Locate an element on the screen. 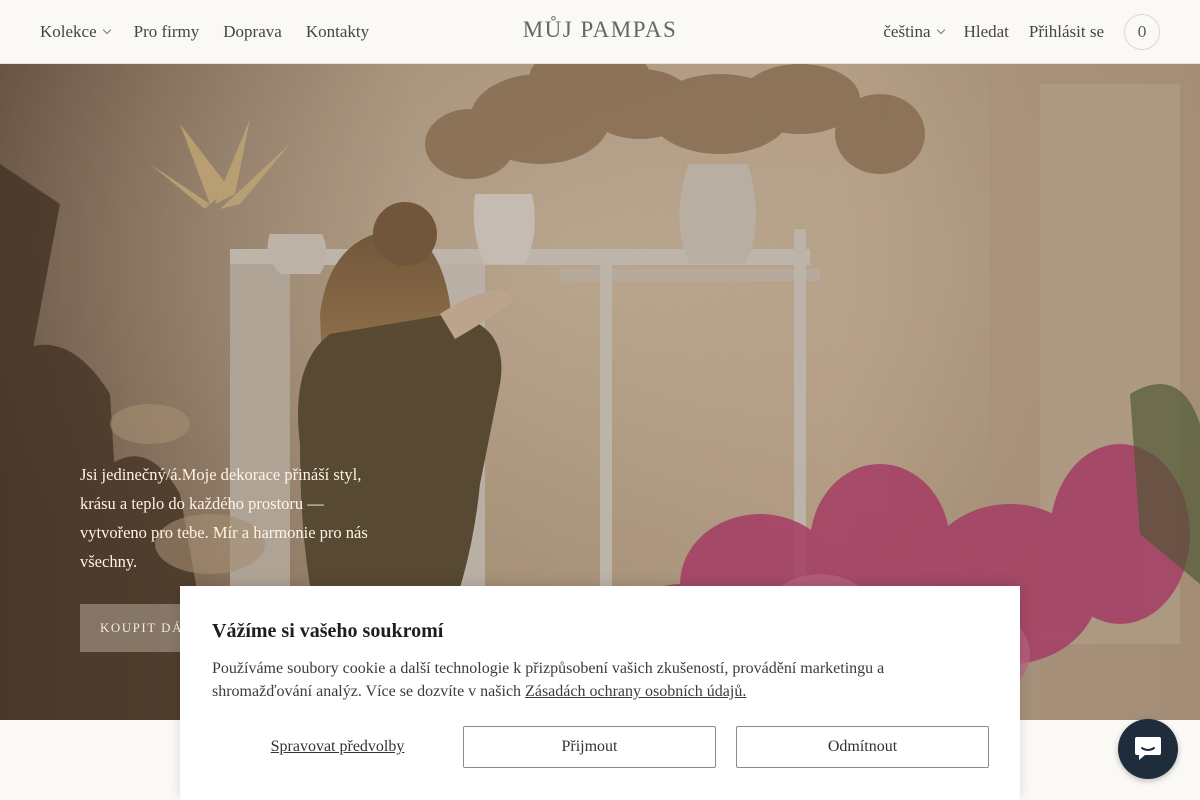 Image resolution: width=1200 pixels, height=800 pixels. chat-bubble-icon is located at coordinates (1148, 748).